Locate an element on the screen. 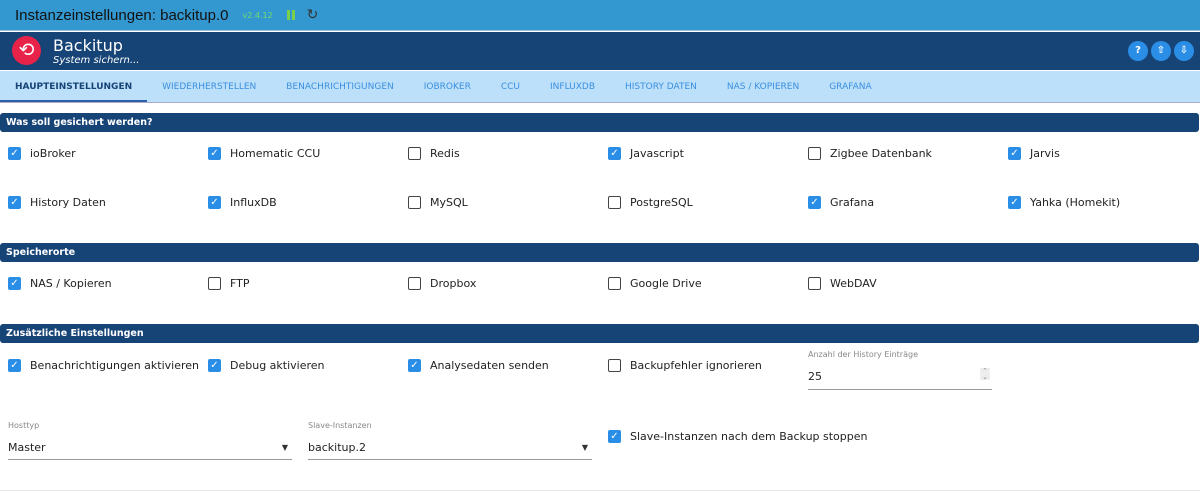 The image size is (1200, 493). checkbox-history-daten: ✓ History Daten is located at coordinates (57, 202).